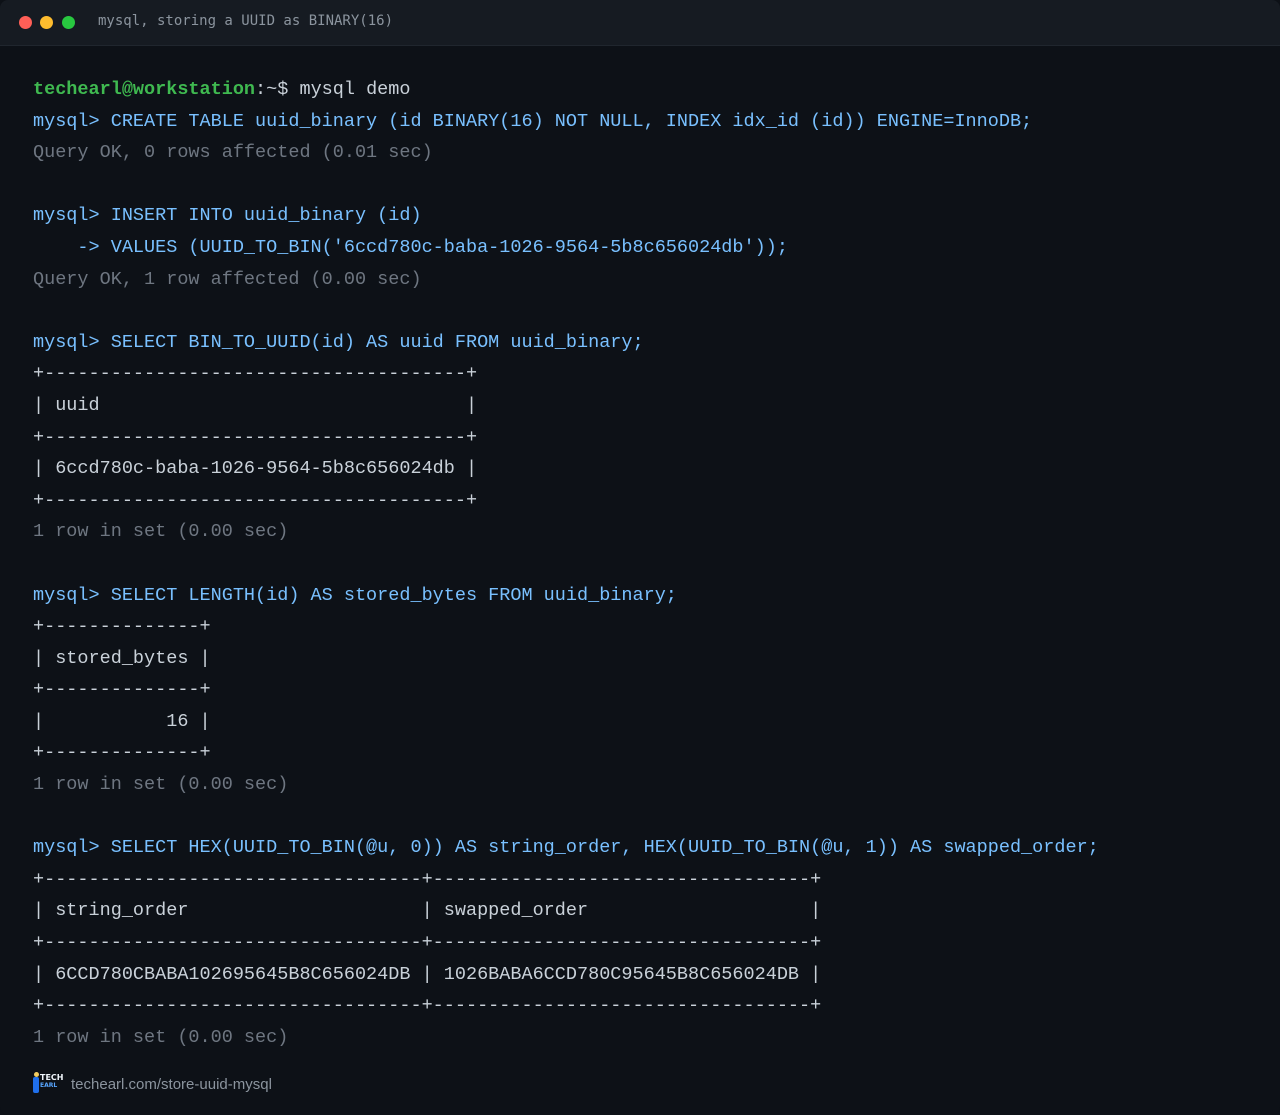 The image size is (1280, 1115). I want to click on prompt-user: techearl@workstation, so click(144, 89).